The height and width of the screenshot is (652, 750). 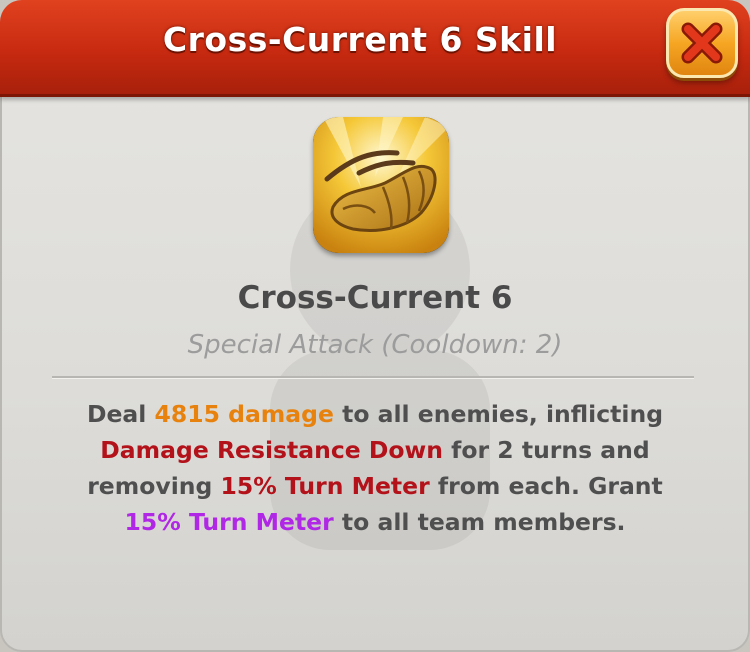 I want to click on description-text: to all enemies, inflicting, so click(x=498, y=414).